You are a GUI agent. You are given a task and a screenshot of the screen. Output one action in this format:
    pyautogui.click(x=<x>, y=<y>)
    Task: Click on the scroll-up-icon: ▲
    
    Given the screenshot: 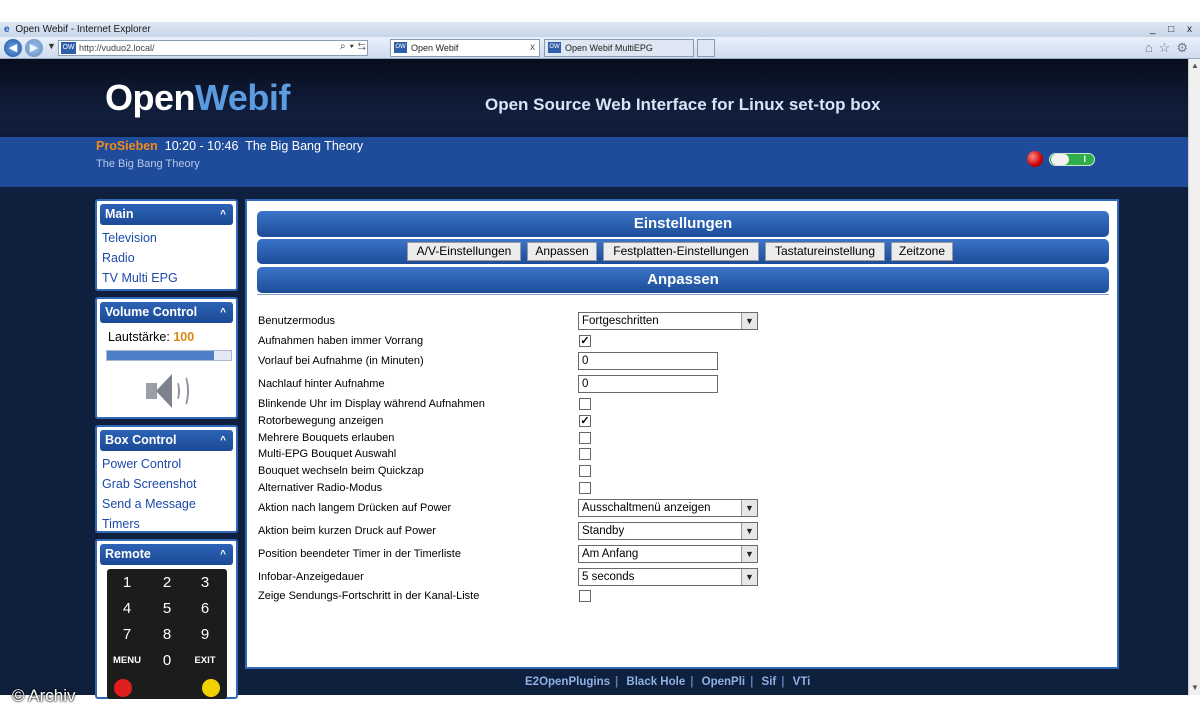 What is the action you would take?
    pyautogui.click(x=1195, y=66)
    